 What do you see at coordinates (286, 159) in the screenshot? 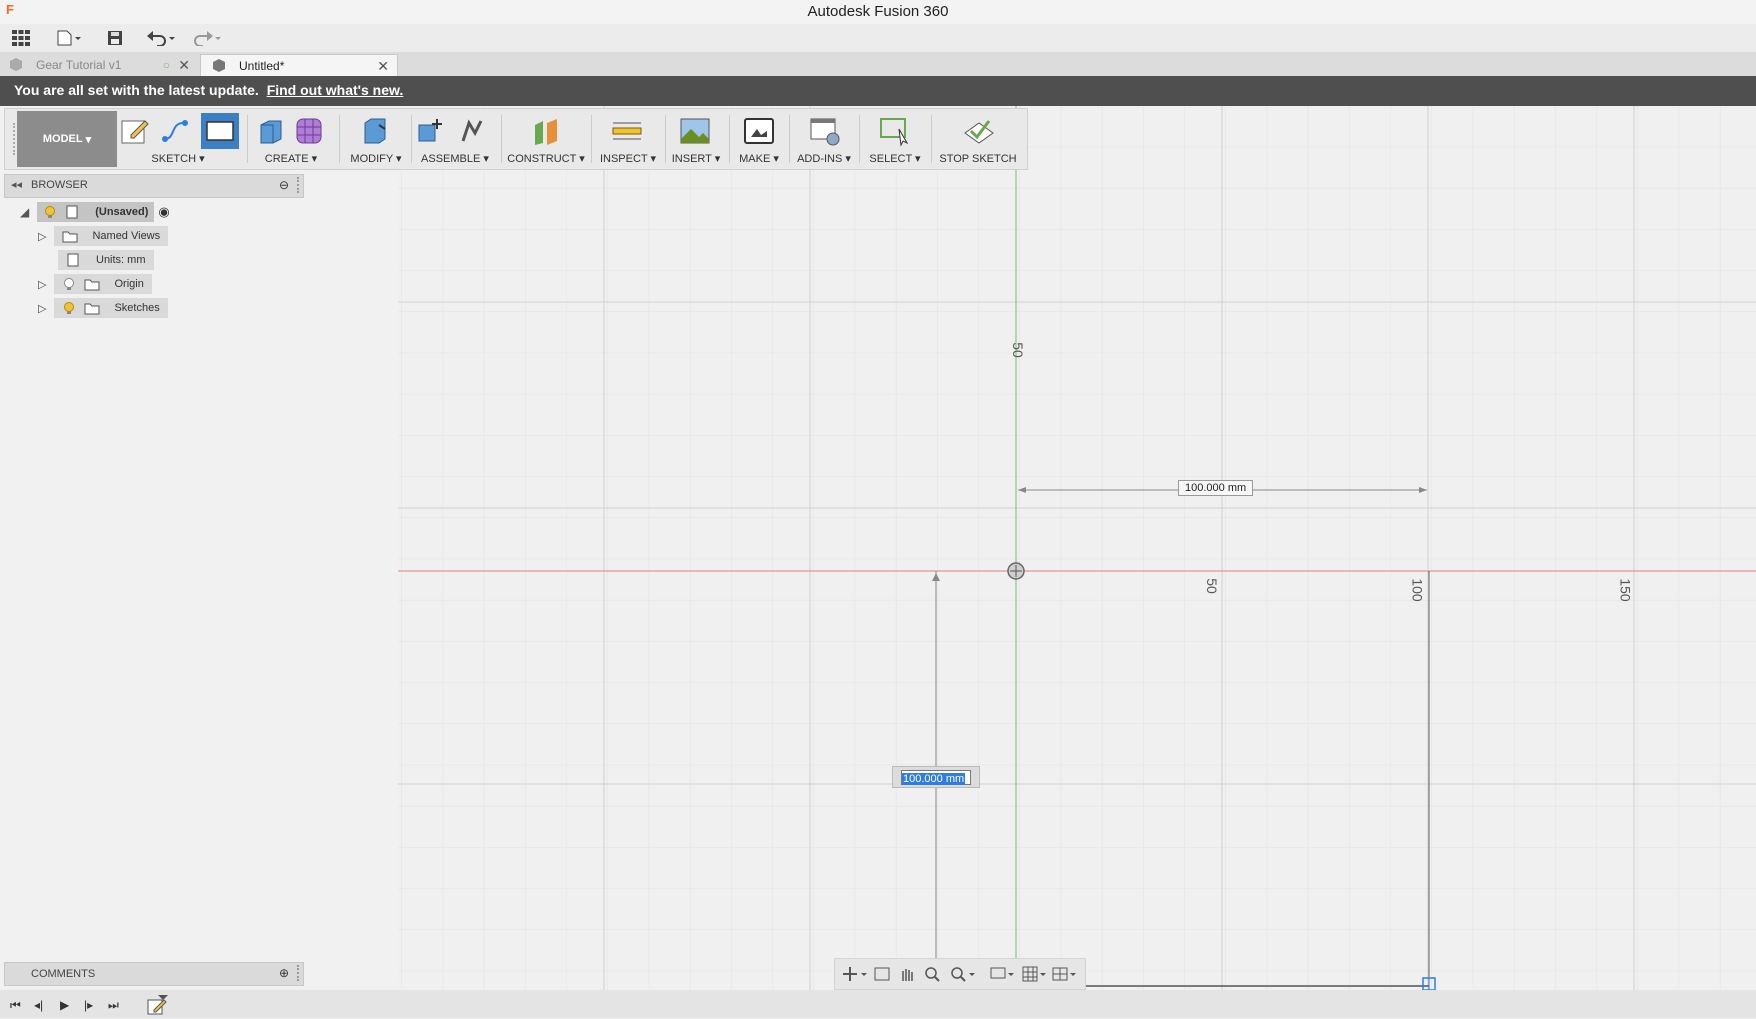
I see `group-label-create: CREATE` at bounding box center [286, 159].